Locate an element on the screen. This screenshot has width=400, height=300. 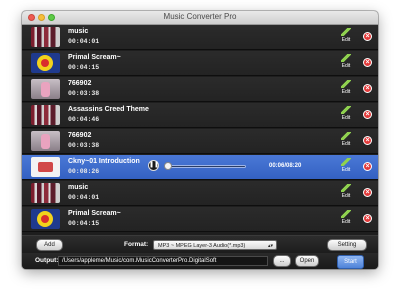
add-button: Add is located at coordinates (49, 245).